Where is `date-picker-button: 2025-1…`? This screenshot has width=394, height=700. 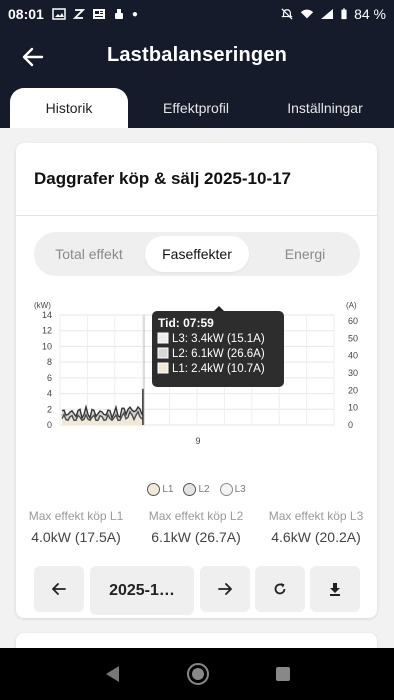 date-picker-button: 2025-1… is located at coordinates (142, 590).